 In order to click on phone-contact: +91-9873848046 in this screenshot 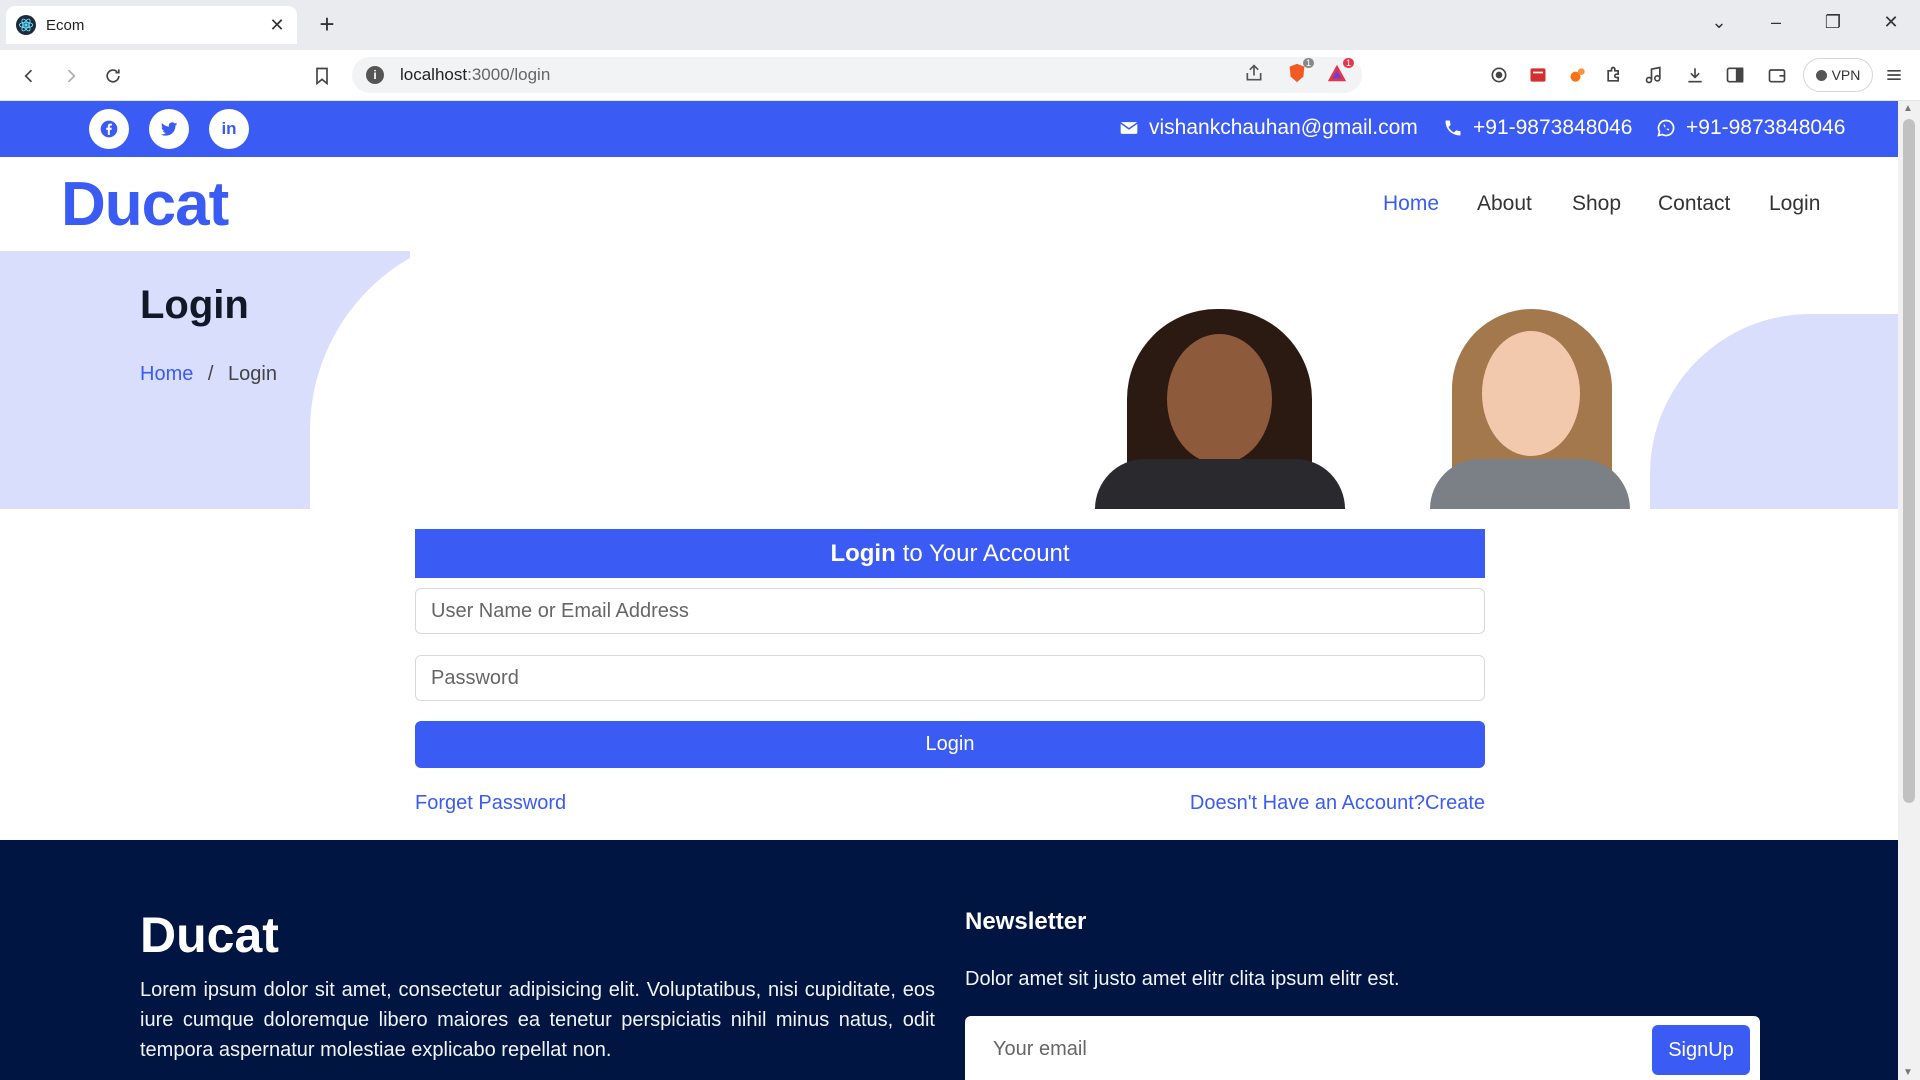, I will do `click(1537, 128)`.